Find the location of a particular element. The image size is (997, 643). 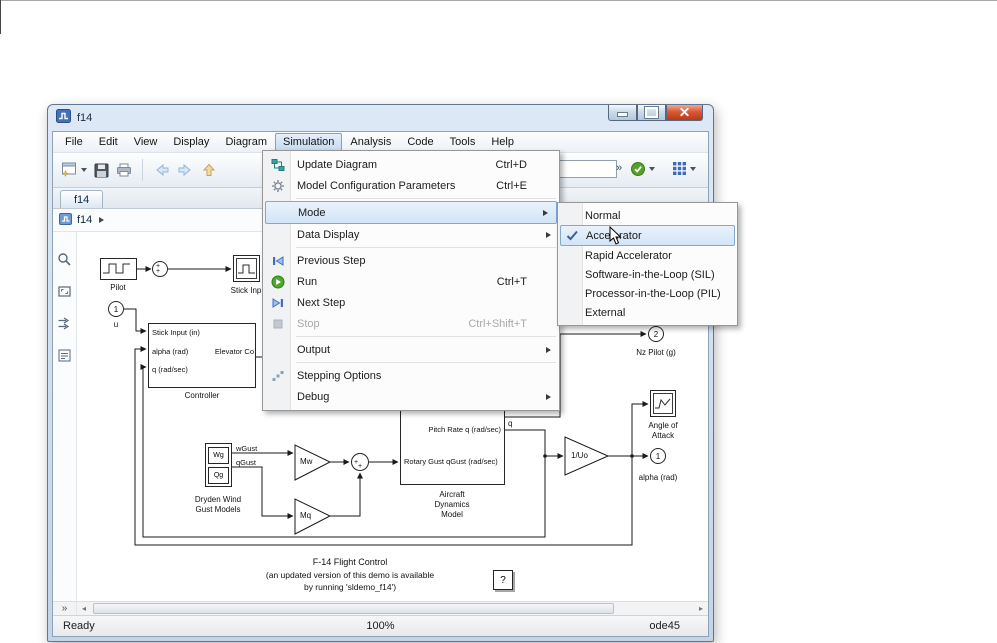

sum-block: + + is located at coordinates (160, 269).